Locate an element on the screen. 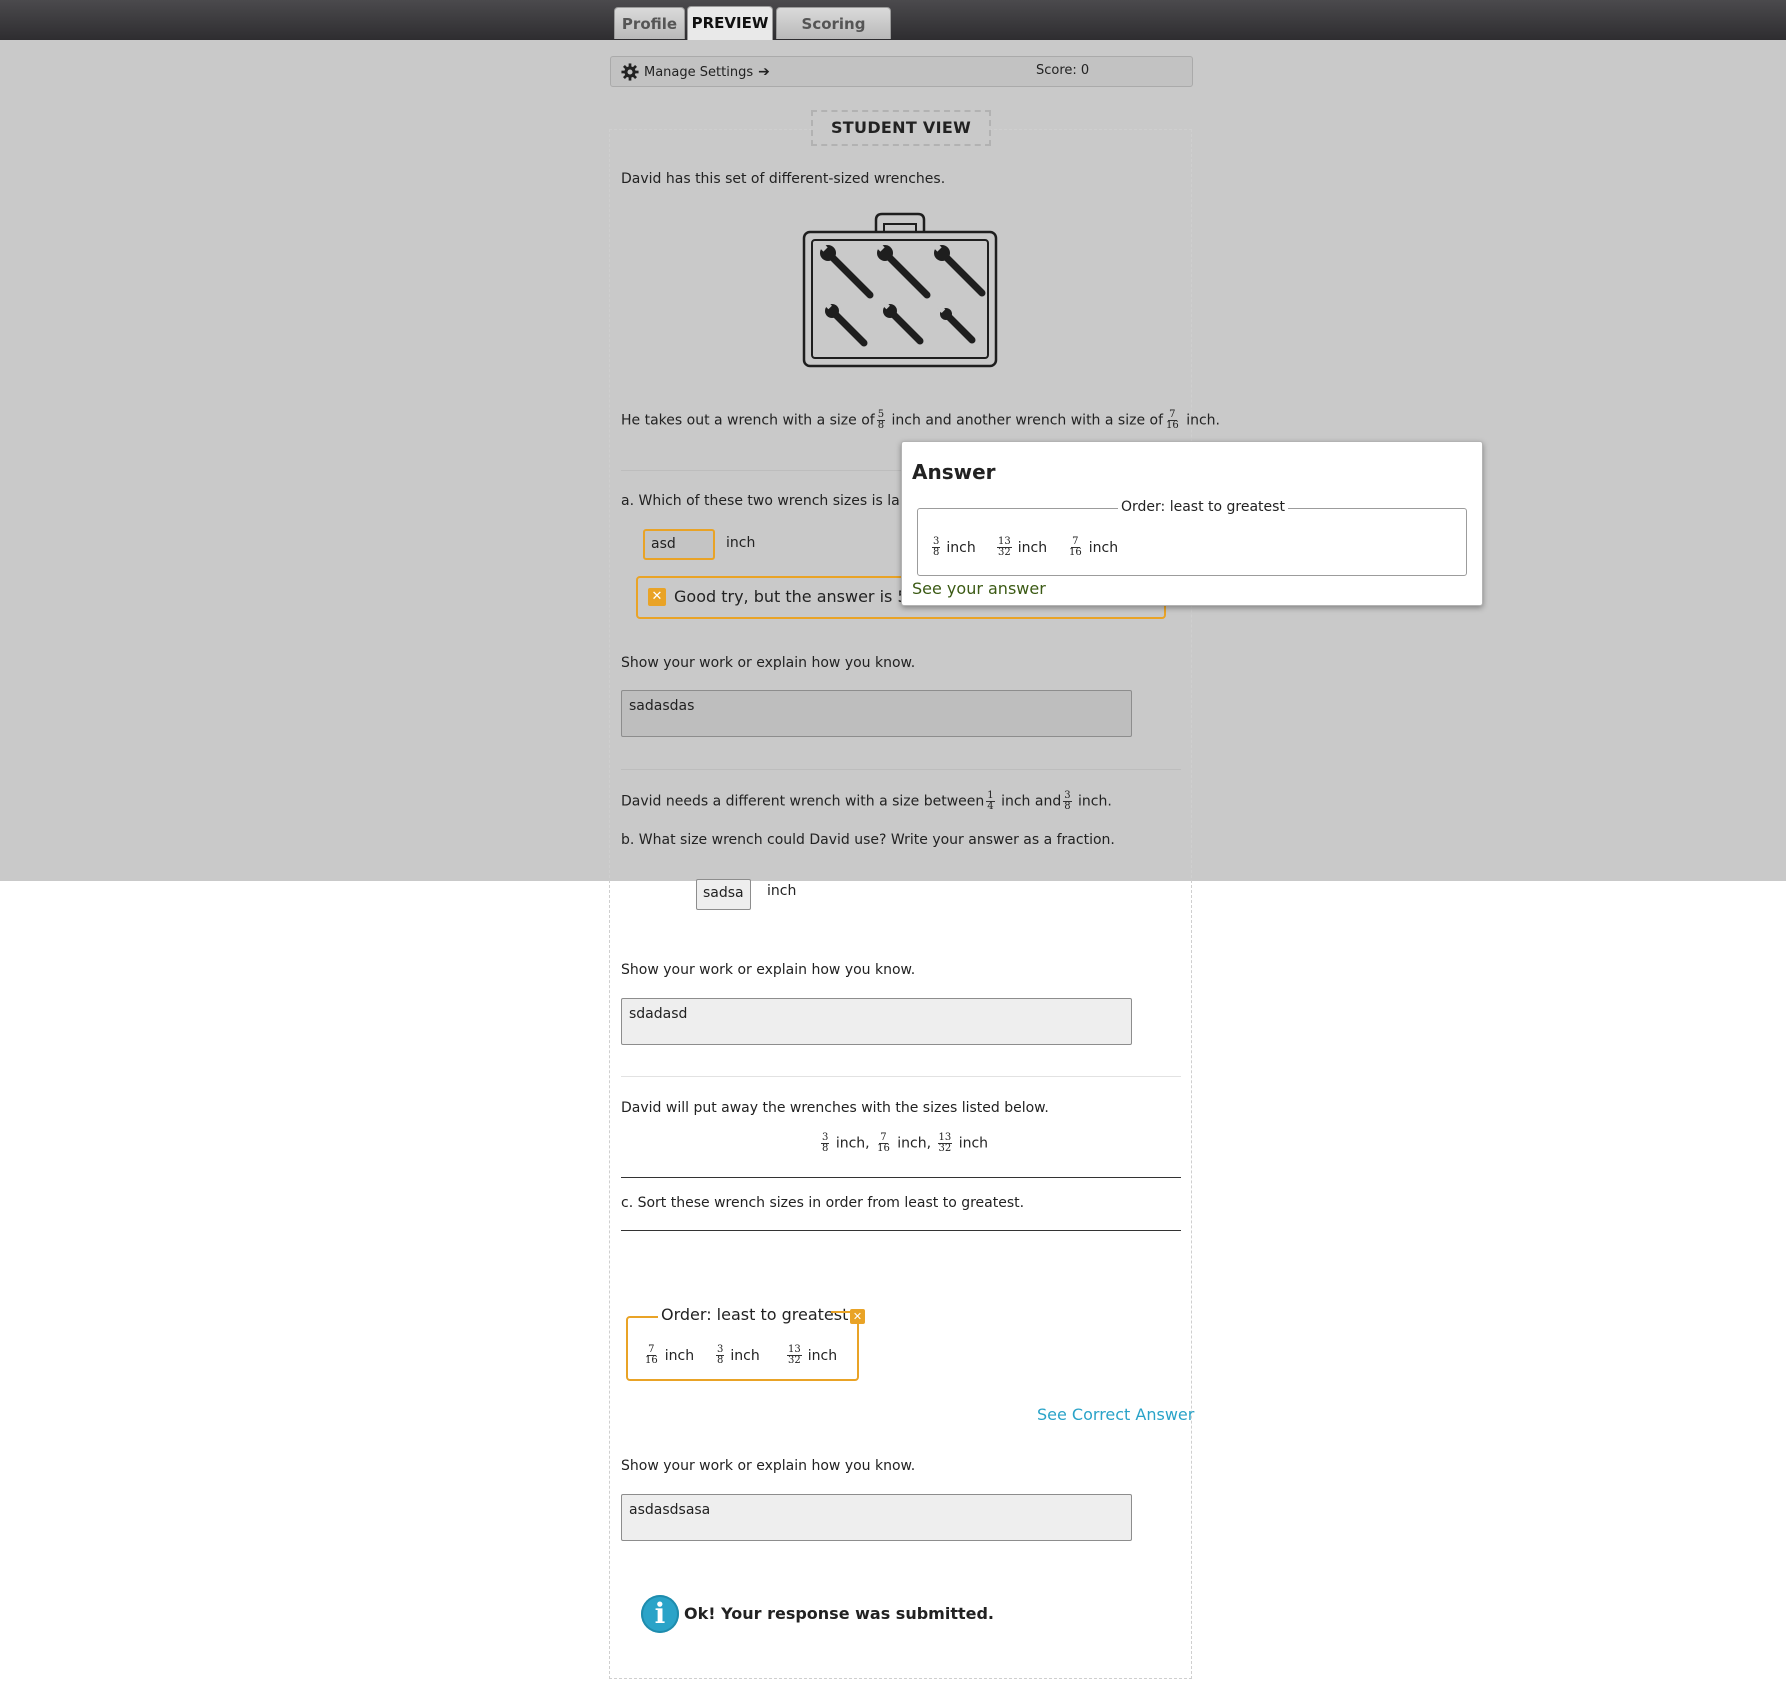 This screenshot has width=1786, height=1700. fraction: 38 is located at coordinates (825, 1143).